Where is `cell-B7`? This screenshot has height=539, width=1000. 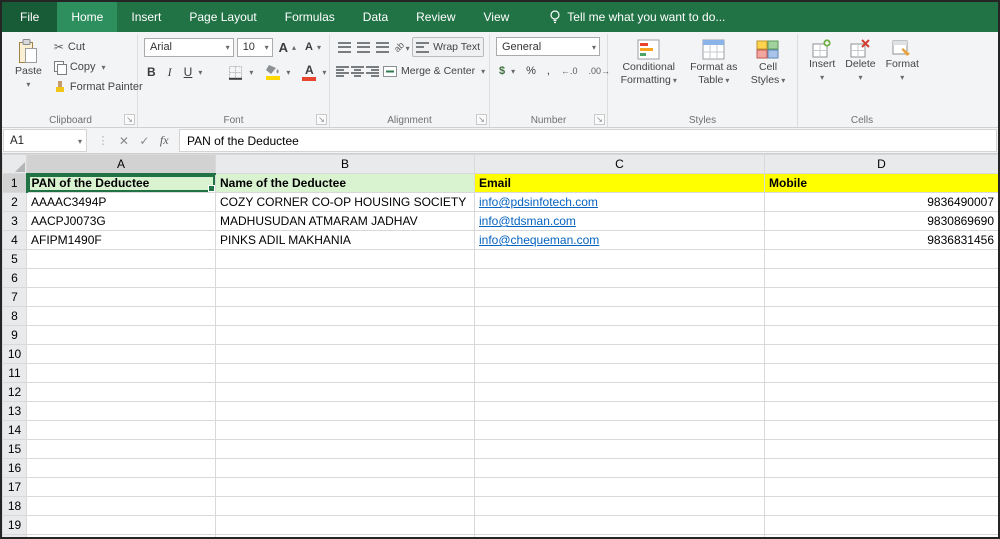 cell-B7 is located at coordinates (345, 297).